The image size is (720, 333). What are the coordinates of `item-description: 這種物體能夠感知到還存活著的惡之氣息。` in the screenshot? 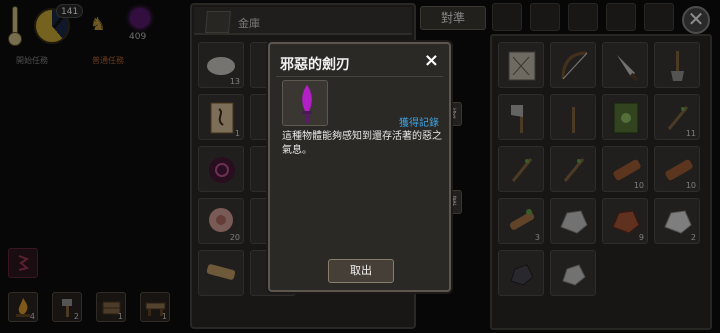 It's located at (362, 143).